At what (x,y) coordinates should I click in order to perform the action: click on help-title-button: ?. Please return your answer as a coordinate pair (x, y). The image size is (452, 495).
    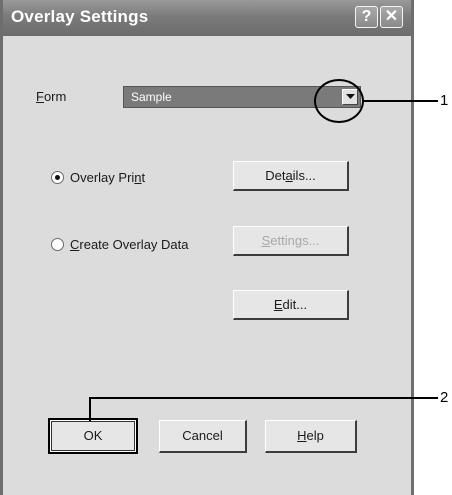
    Looking at the image, I should click on (366, 17).